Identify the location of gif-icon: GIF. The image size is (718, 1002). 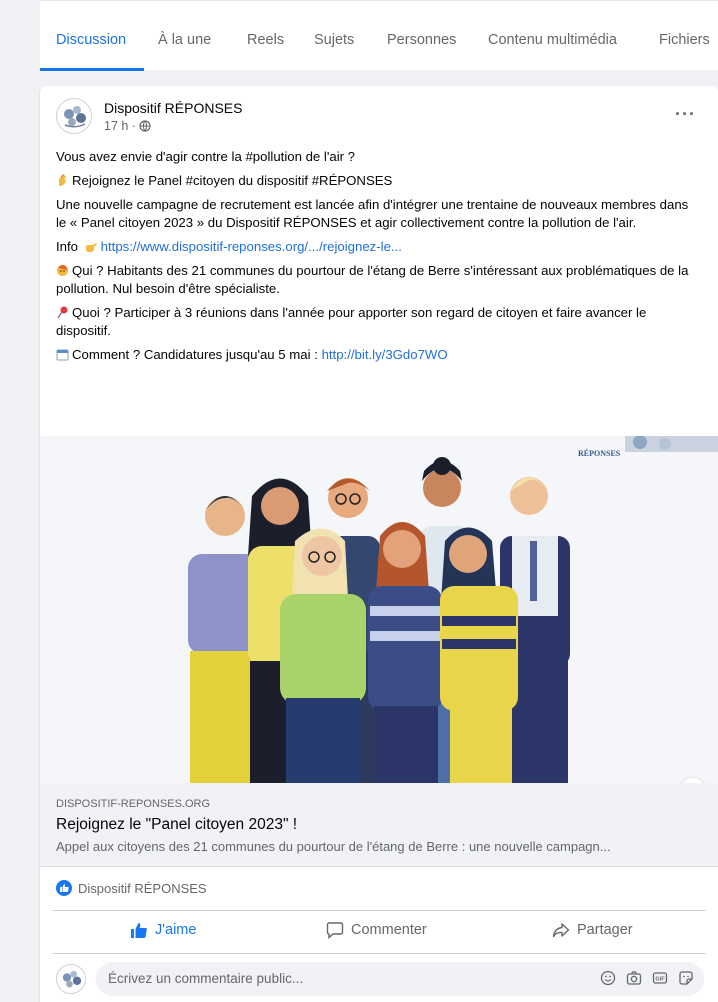
(660, 978).